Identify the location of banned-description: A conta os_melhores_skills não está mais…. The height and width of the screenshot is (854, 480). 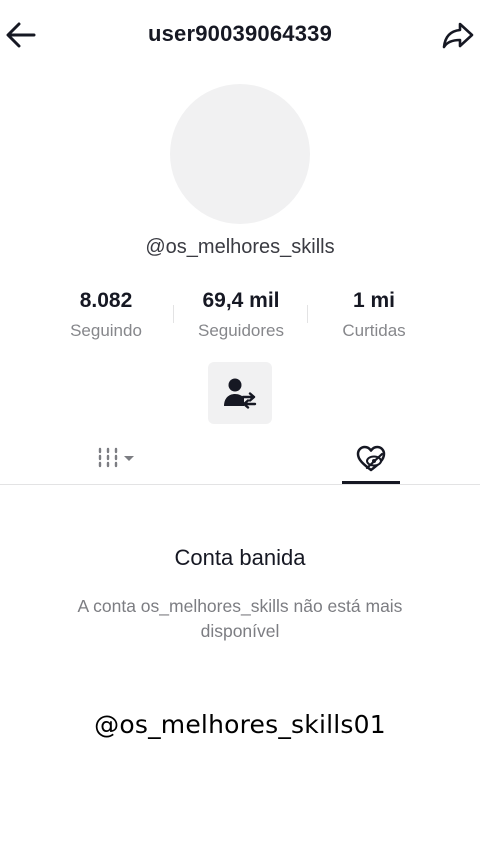
(240, 618).